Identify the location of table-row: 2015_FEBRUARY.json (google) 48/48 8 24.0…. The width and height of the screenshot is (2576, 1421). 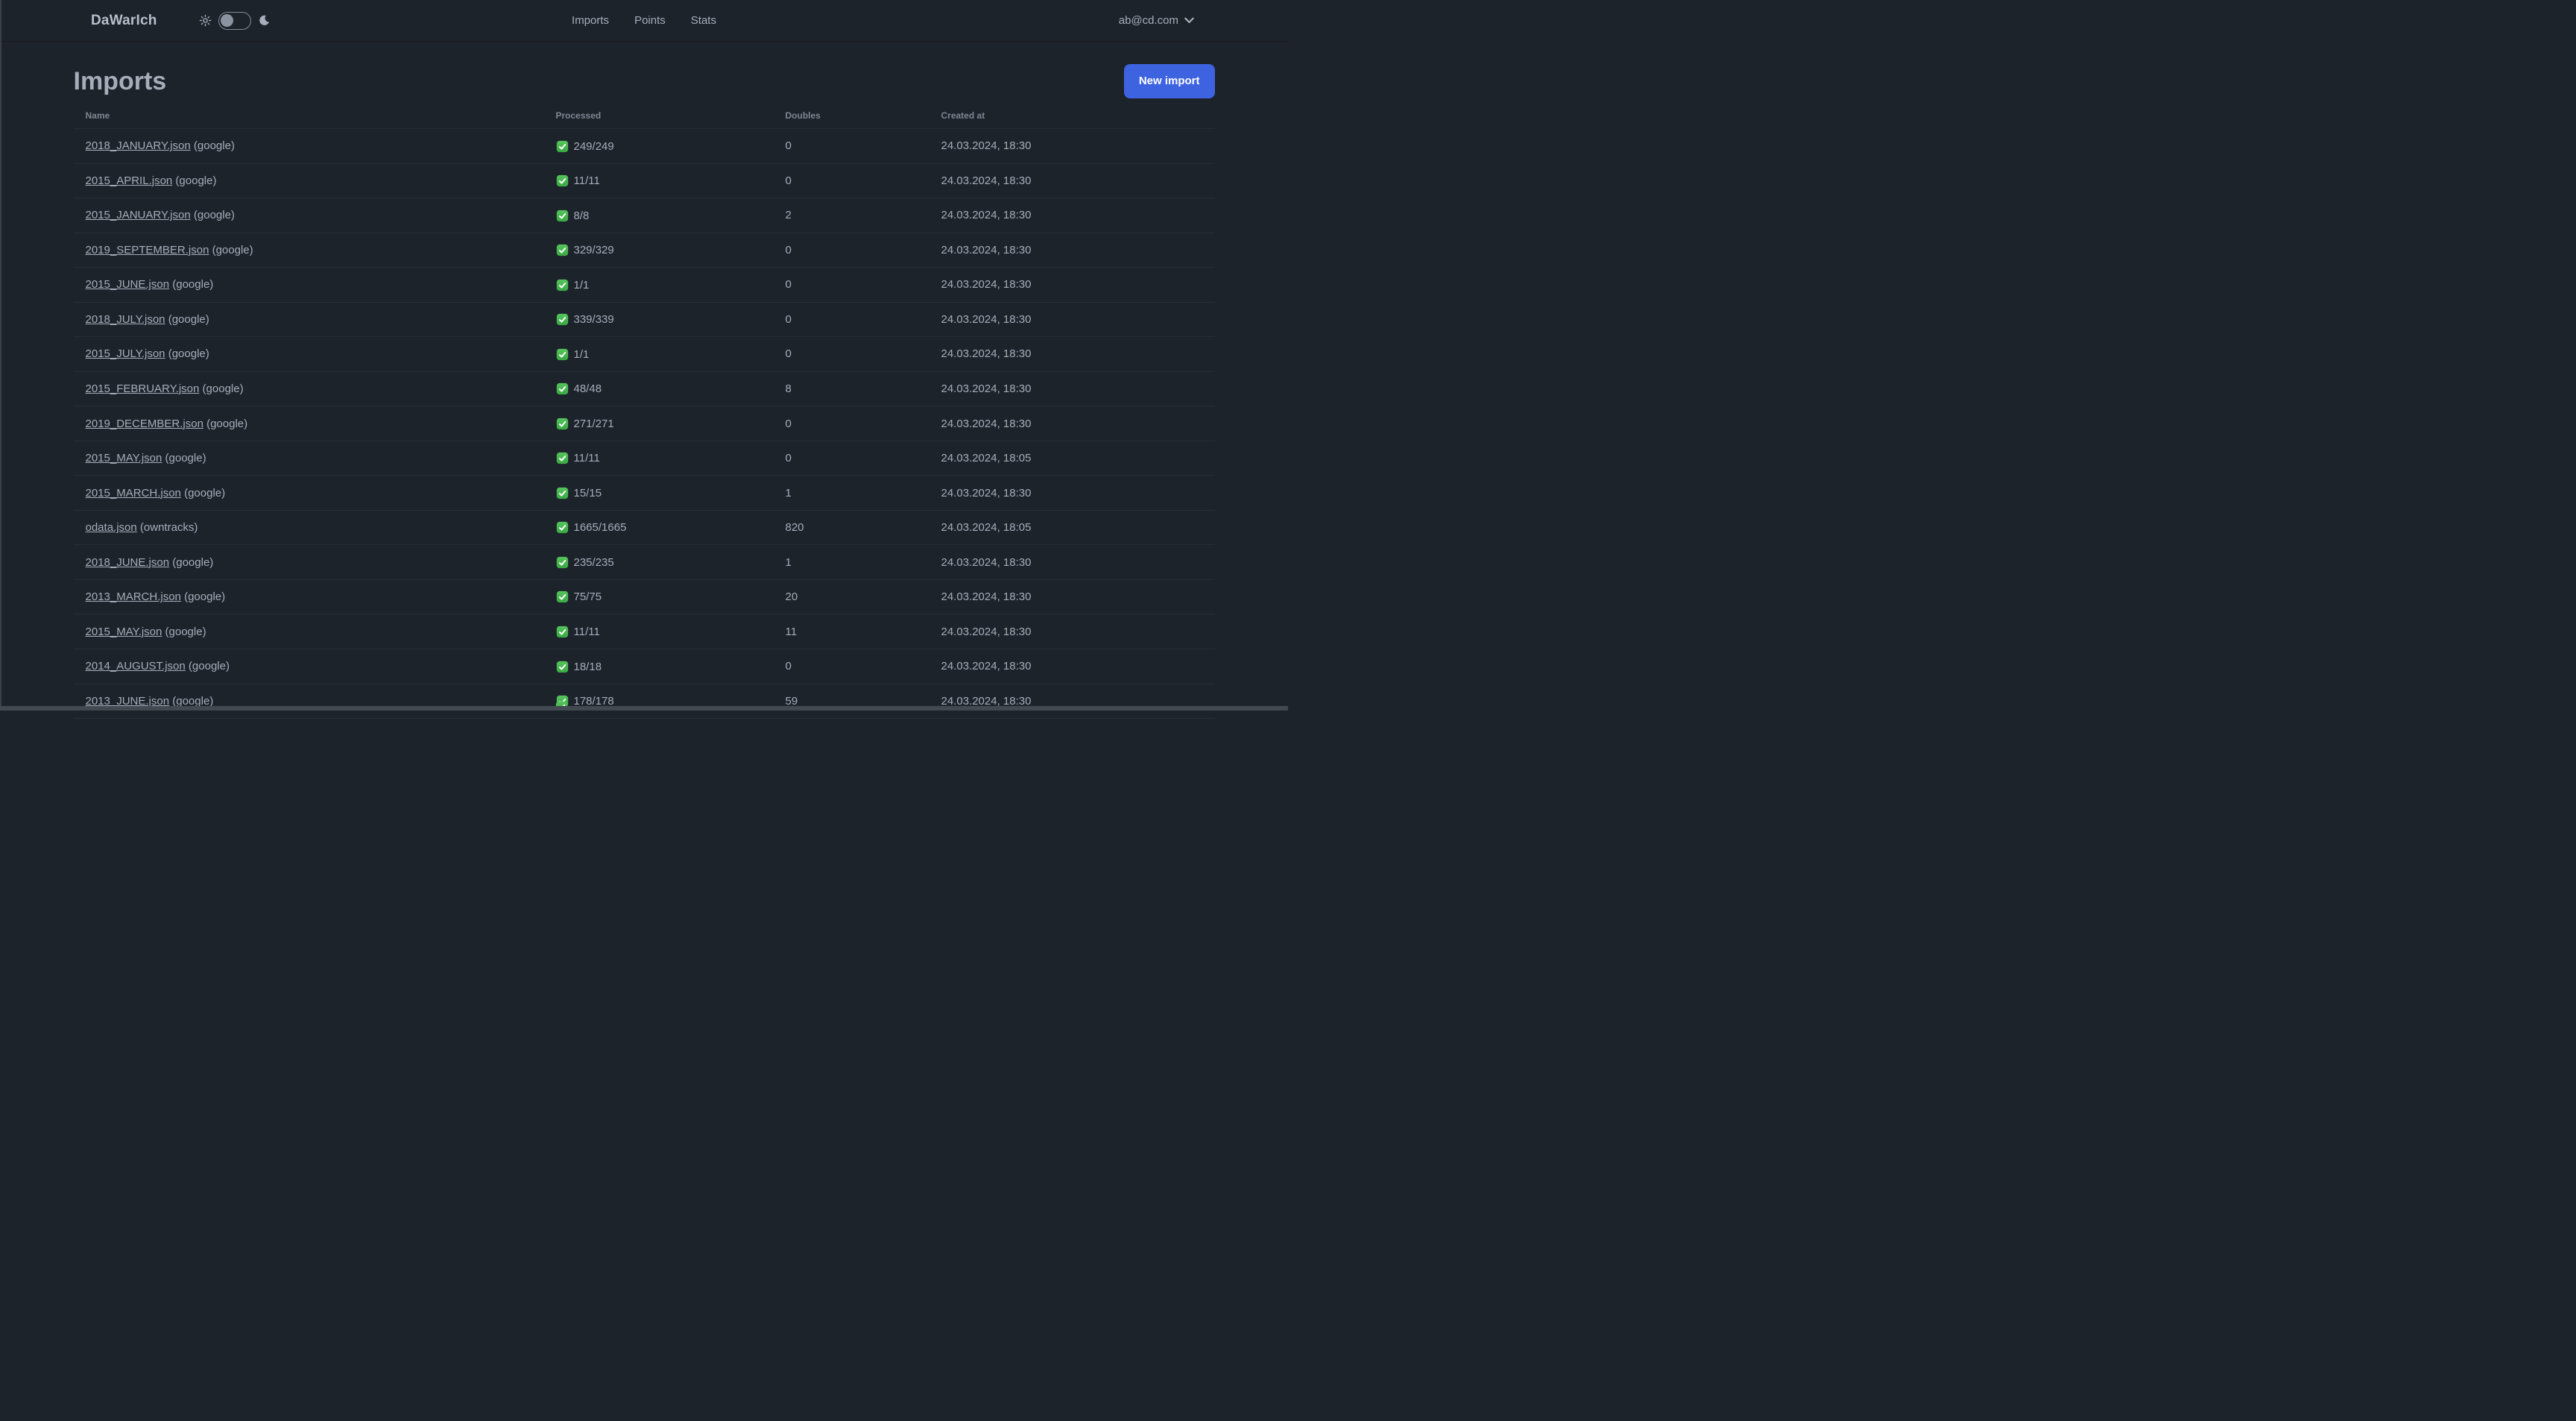
(644, 389).